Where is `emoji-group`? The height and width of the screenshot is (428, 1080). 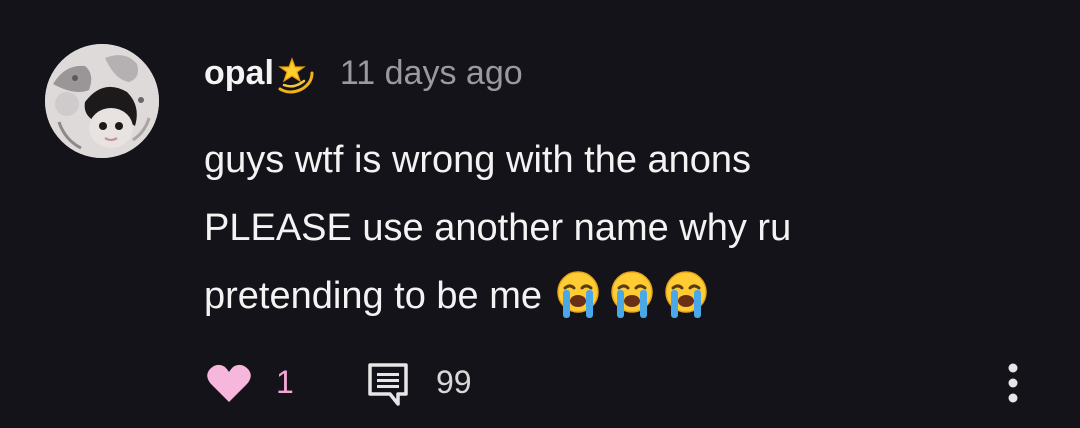 emoji-group is located at coordinates (633, 294).